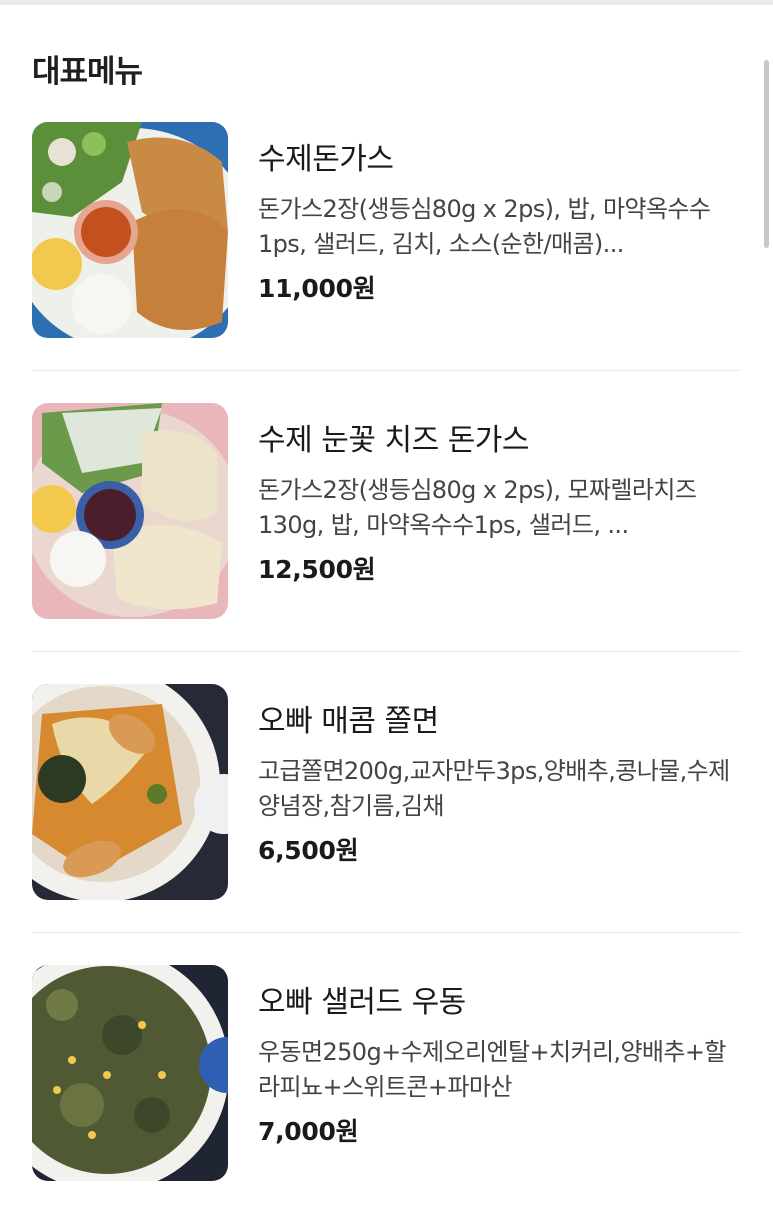 The height and width of the screenshot is (1218, 773). What do you see at coordinates (362, 1002) in the screenshot?
I see `menu-item-name: 오빠 샐러드 우동` at bounding box center [362, 1002].